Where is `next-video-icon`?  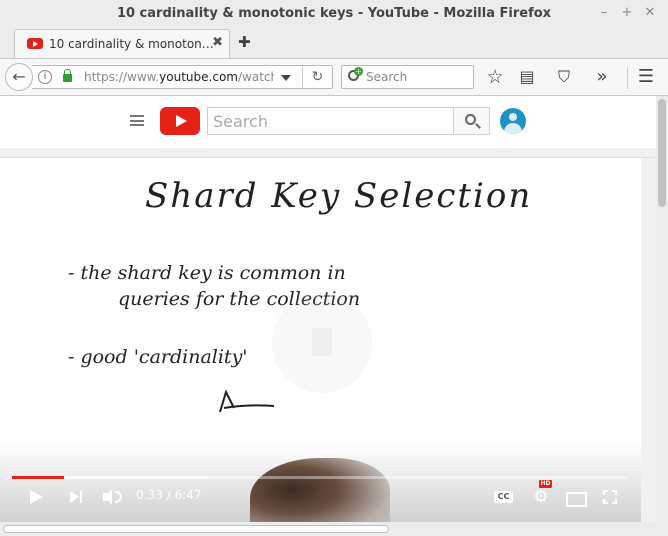
next-video-icon is located at coordinates (77, 497).